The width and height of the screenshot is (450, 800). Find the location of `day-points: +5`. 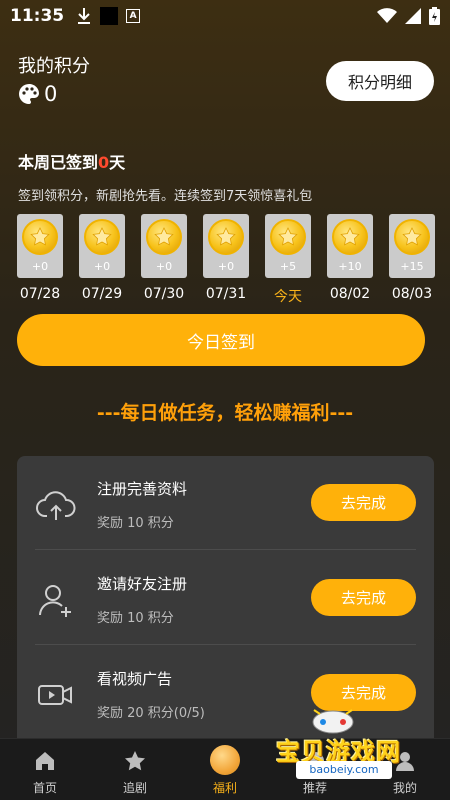

day-points: +5 is located at coordinates (288, 266).